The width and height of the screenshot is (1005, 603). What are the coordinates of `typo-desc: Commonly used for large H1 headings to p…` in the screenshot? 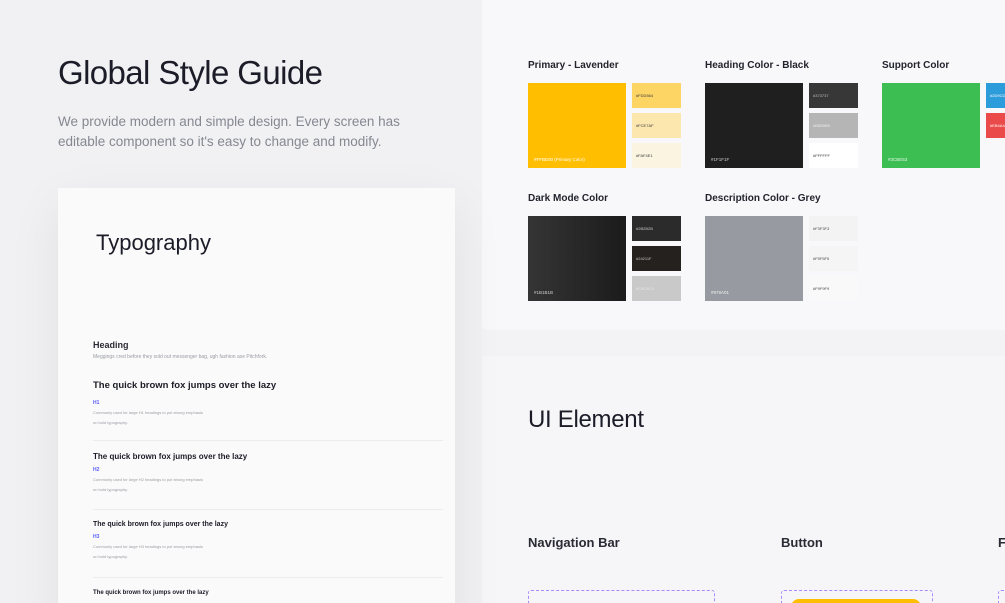 It's located at (148, 417).